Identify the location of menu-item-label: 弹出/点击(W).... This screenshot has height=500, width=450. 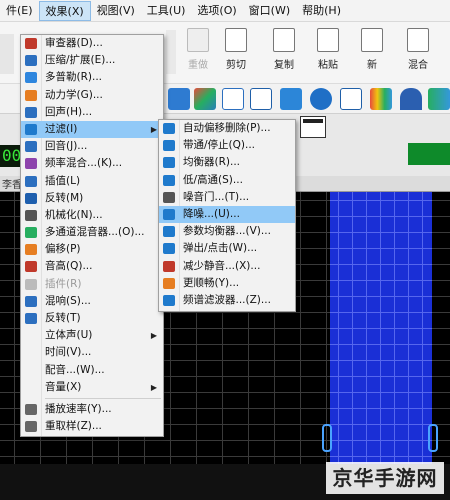
(220, 248).